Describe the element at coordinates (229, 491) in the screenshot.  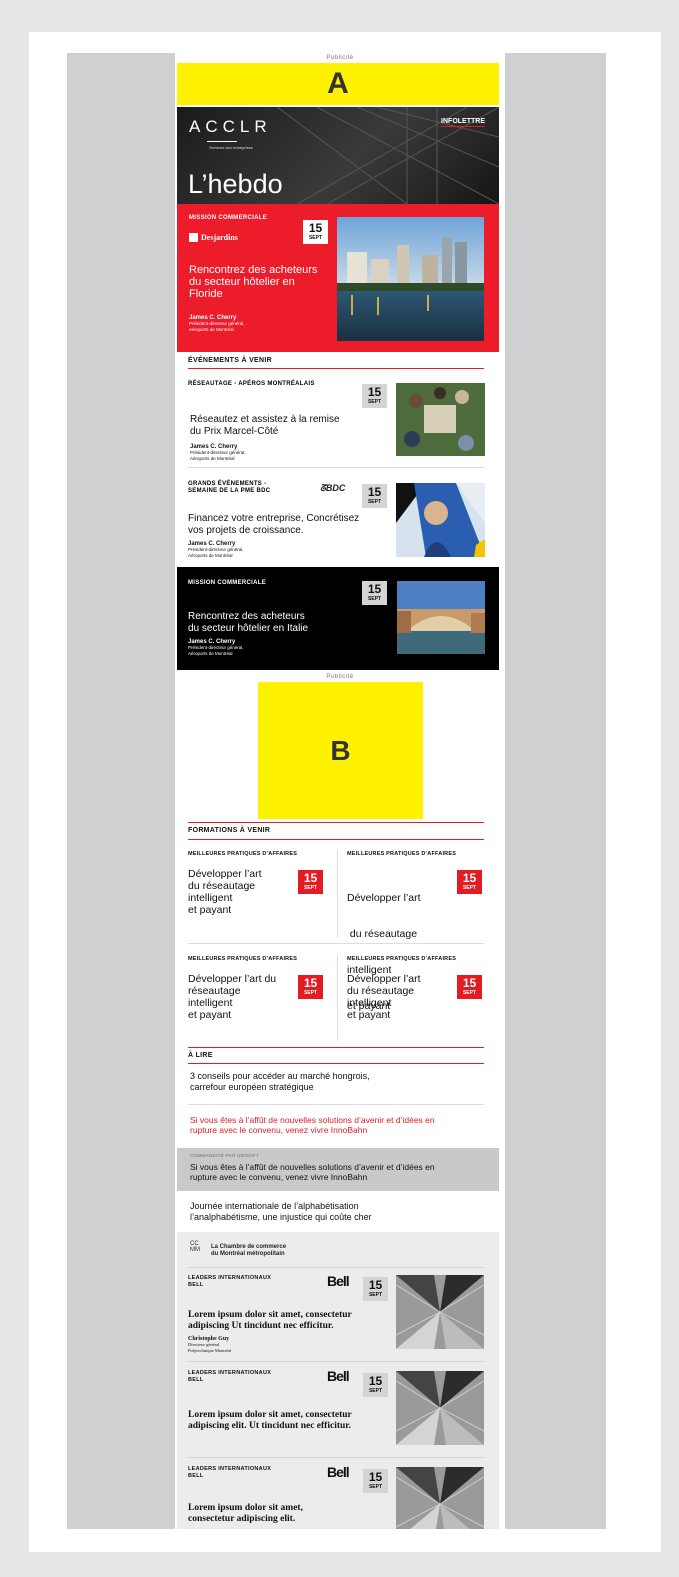
I see `event-tag-line: SEMAINE DE LA PME BDC` at that location.